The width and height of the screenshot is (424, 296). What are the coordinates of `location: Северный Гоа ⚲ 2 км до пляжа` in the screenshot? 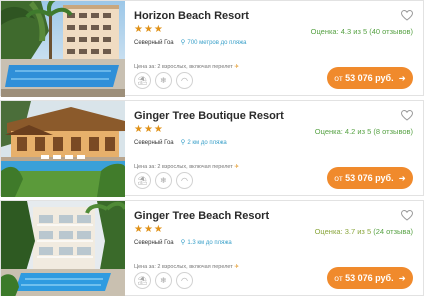 It's located at (180, 142).